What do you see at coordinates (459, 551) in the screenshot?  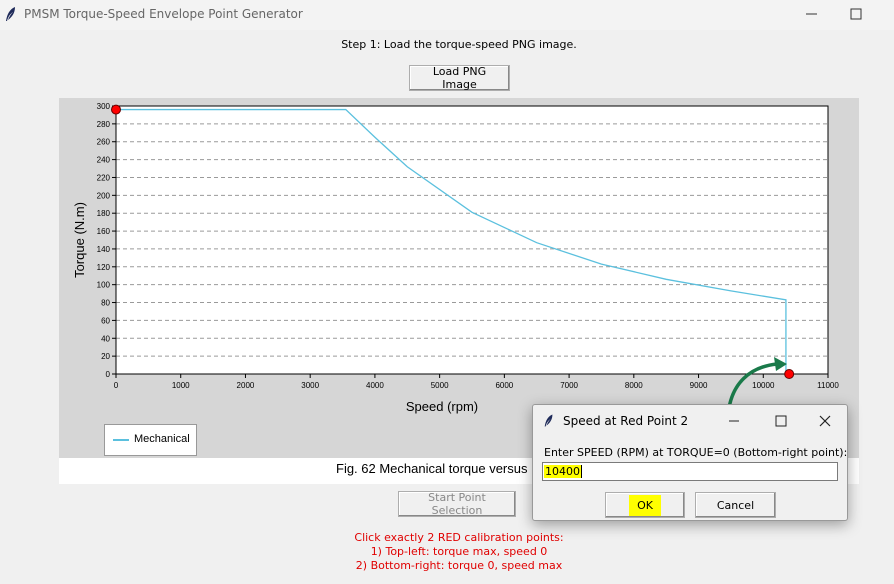 I see `instruction-line: 1) Top-left: torque max, speed 0` at bounding box center [459, 551].